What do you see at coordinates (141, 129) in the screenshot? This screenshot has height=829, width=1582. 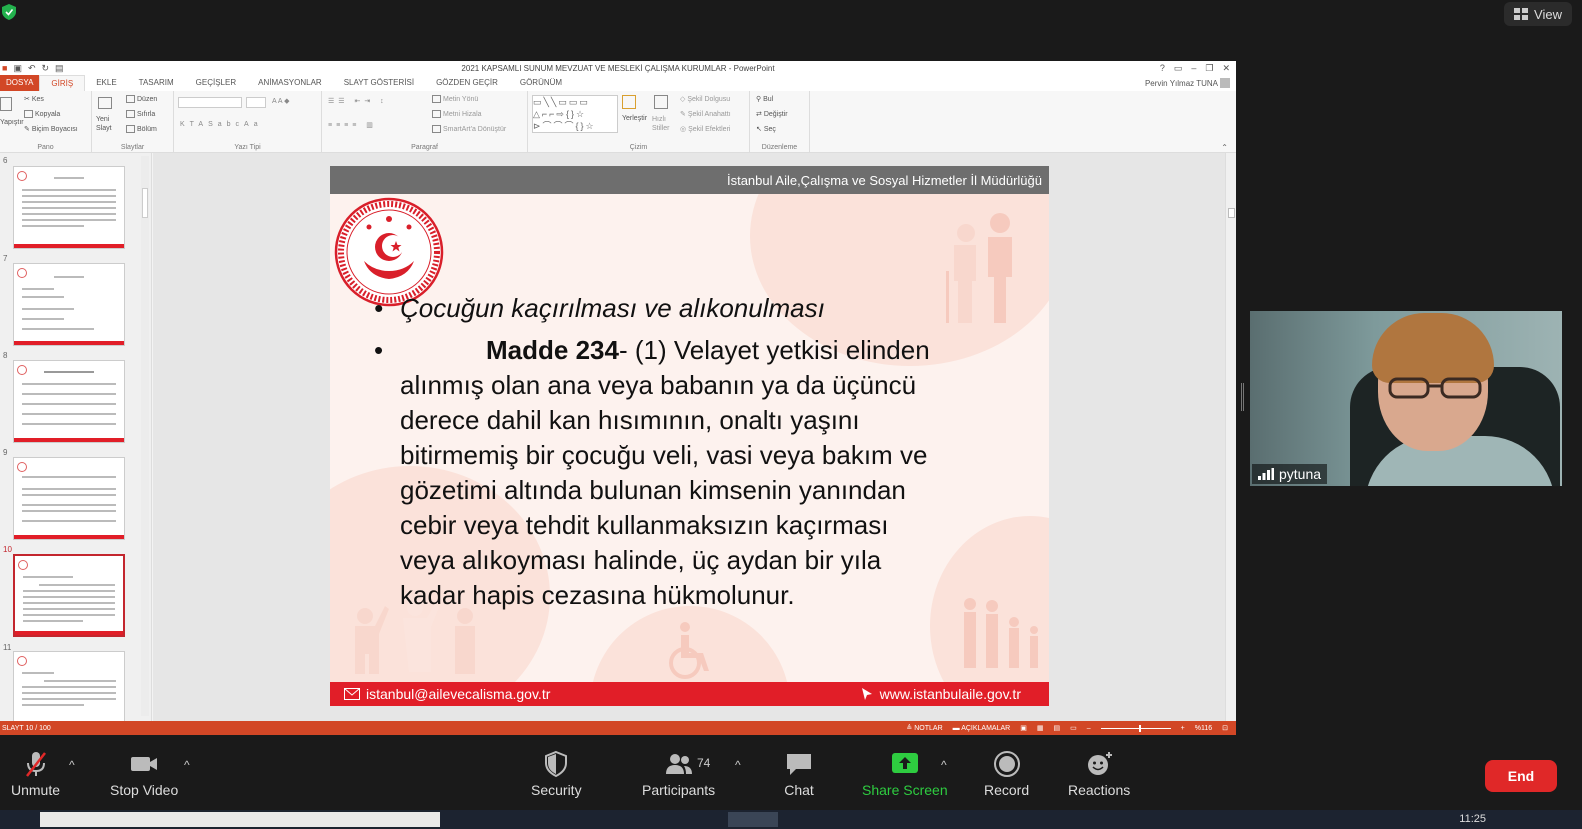 I see `section-button: Bölüm` at bounding box center [141, 129].